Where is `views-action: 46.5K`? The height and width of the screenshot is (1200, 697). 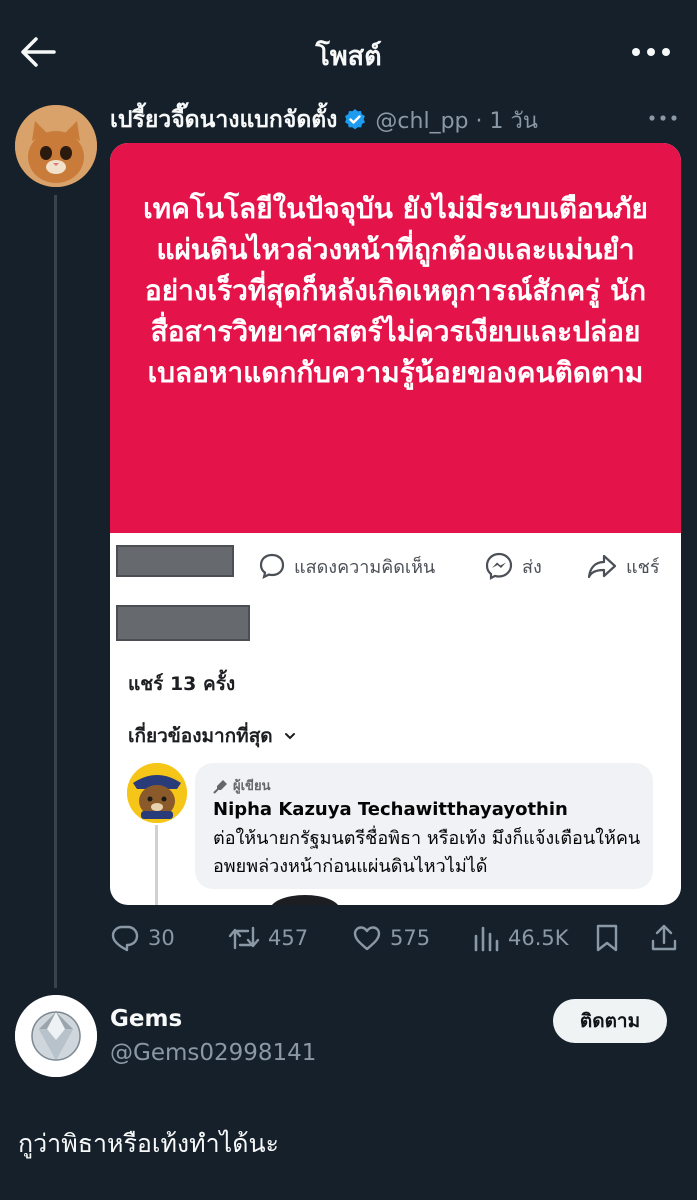 views-action: 46.5K is located at coordinates (520, 938).